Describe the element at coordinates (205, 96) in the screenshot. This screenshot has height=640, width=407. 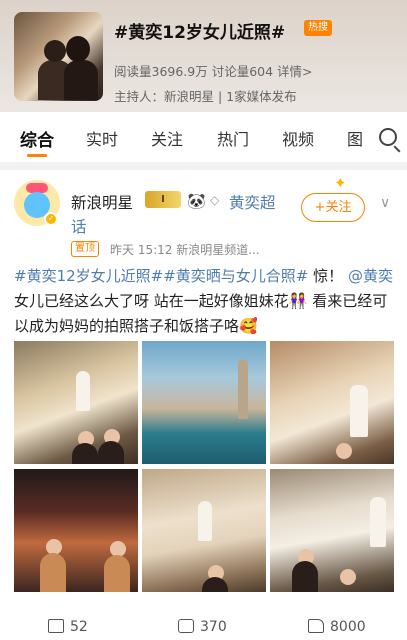
I see `topic-host: 主持人：新浪明星 | 1家媒体发布` at that location.